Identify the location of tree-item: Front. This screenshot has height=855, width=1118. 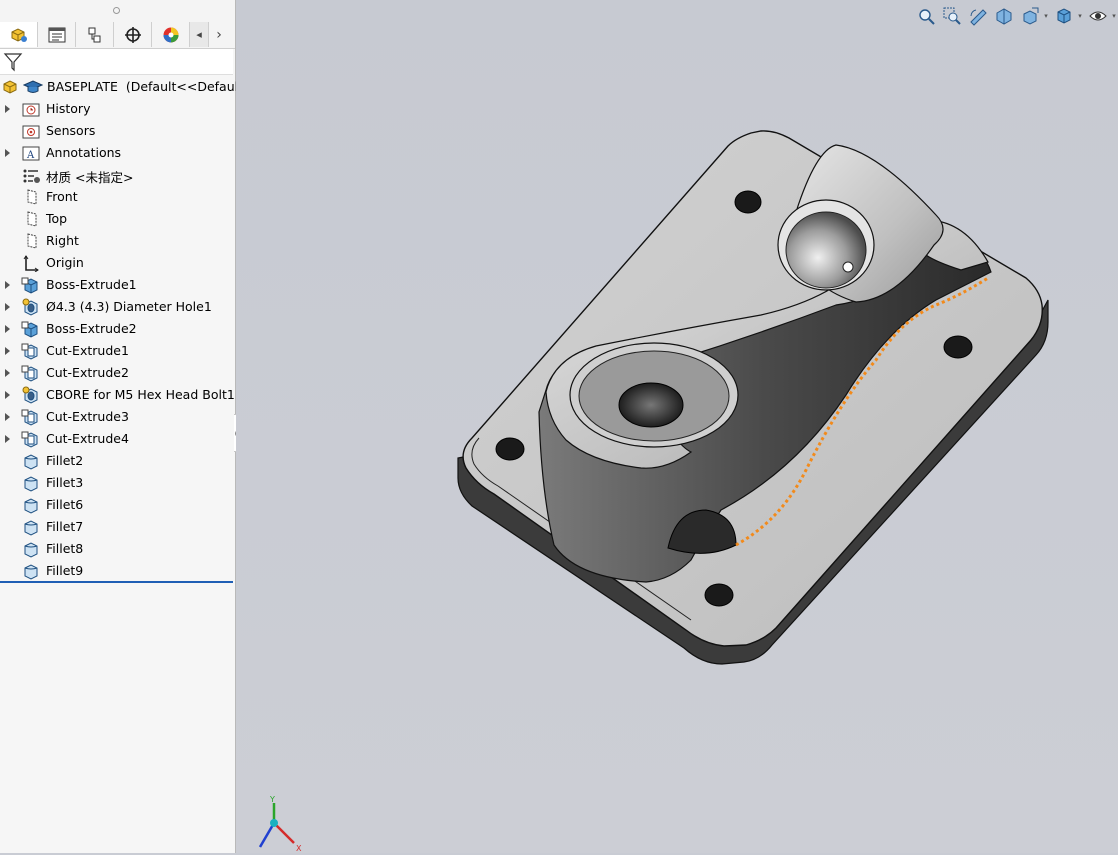
(117, 197).